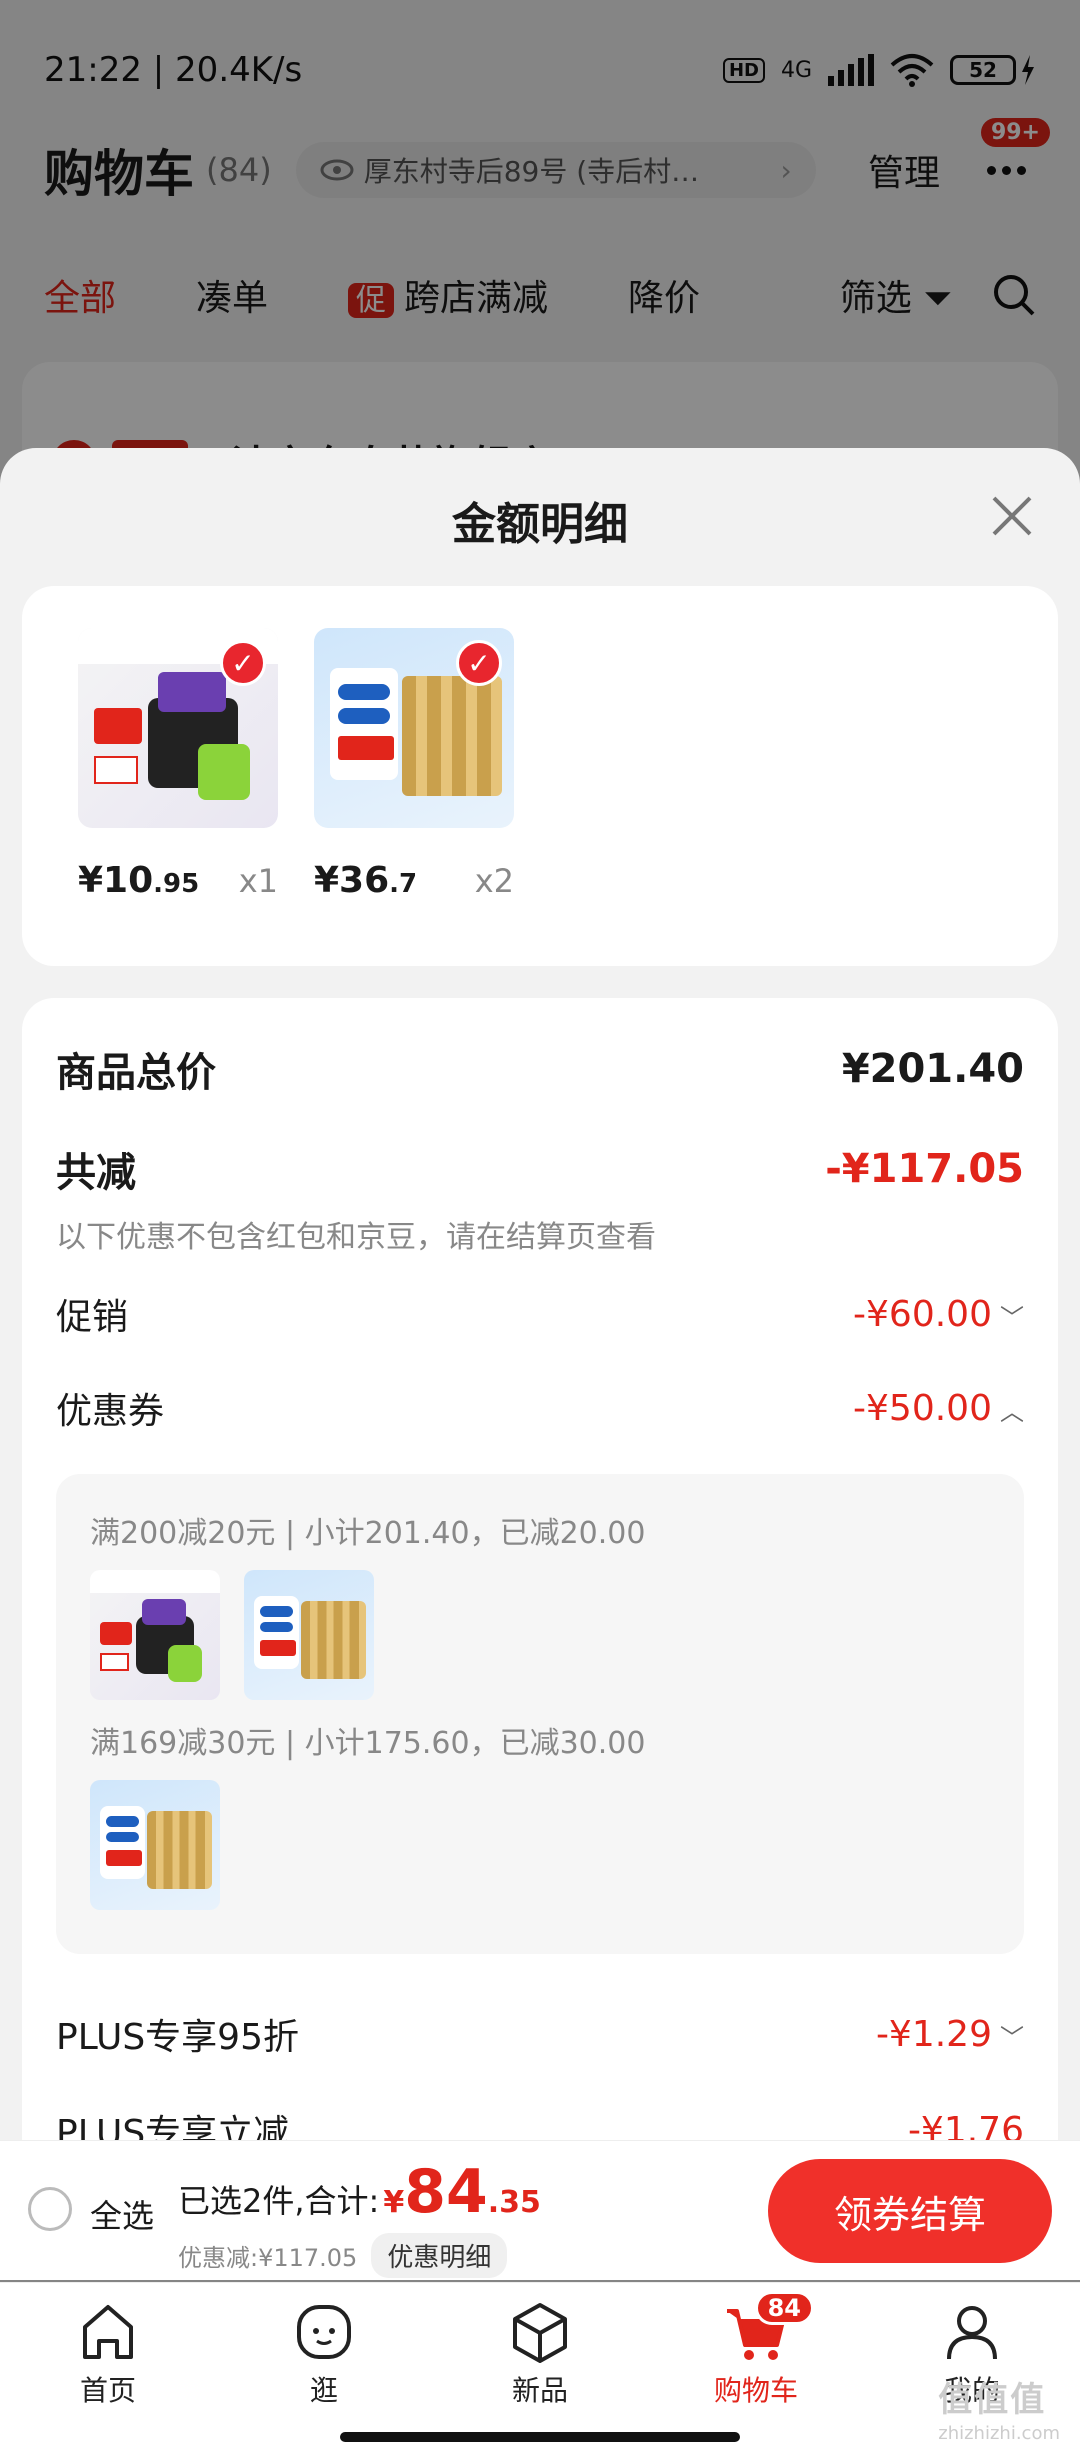 The height and width of the screenshot is (2460, 1080). What do you see at coordinates (922, 1408) in the screenshot?
I see `coupon-value: -¥50.00` at bounding box center [922, 1408].